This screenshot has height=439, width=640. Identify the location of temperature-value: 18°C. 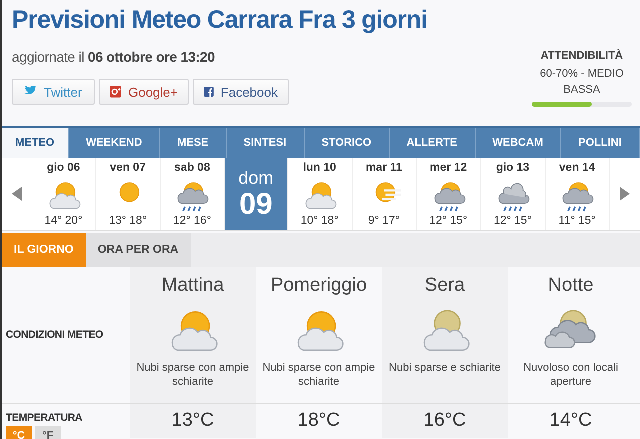
(319, 421).